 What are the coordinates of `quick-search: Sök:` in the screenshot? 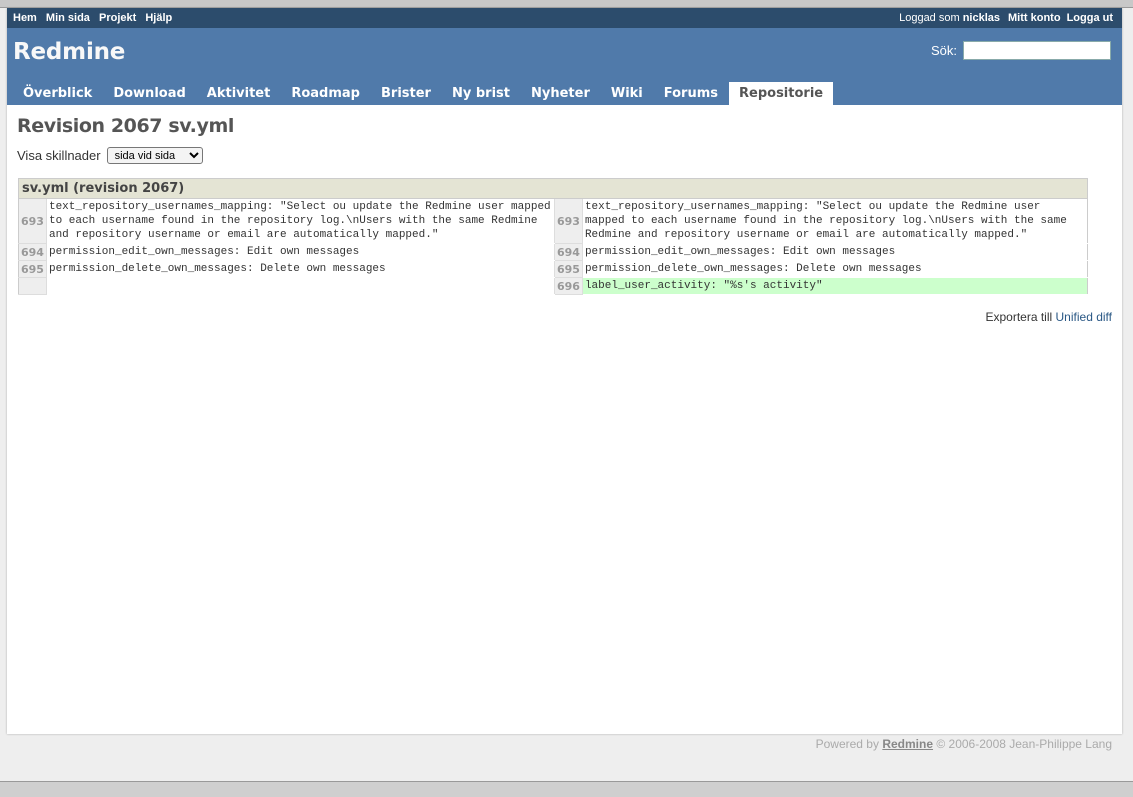 It's located at (1021, 50).